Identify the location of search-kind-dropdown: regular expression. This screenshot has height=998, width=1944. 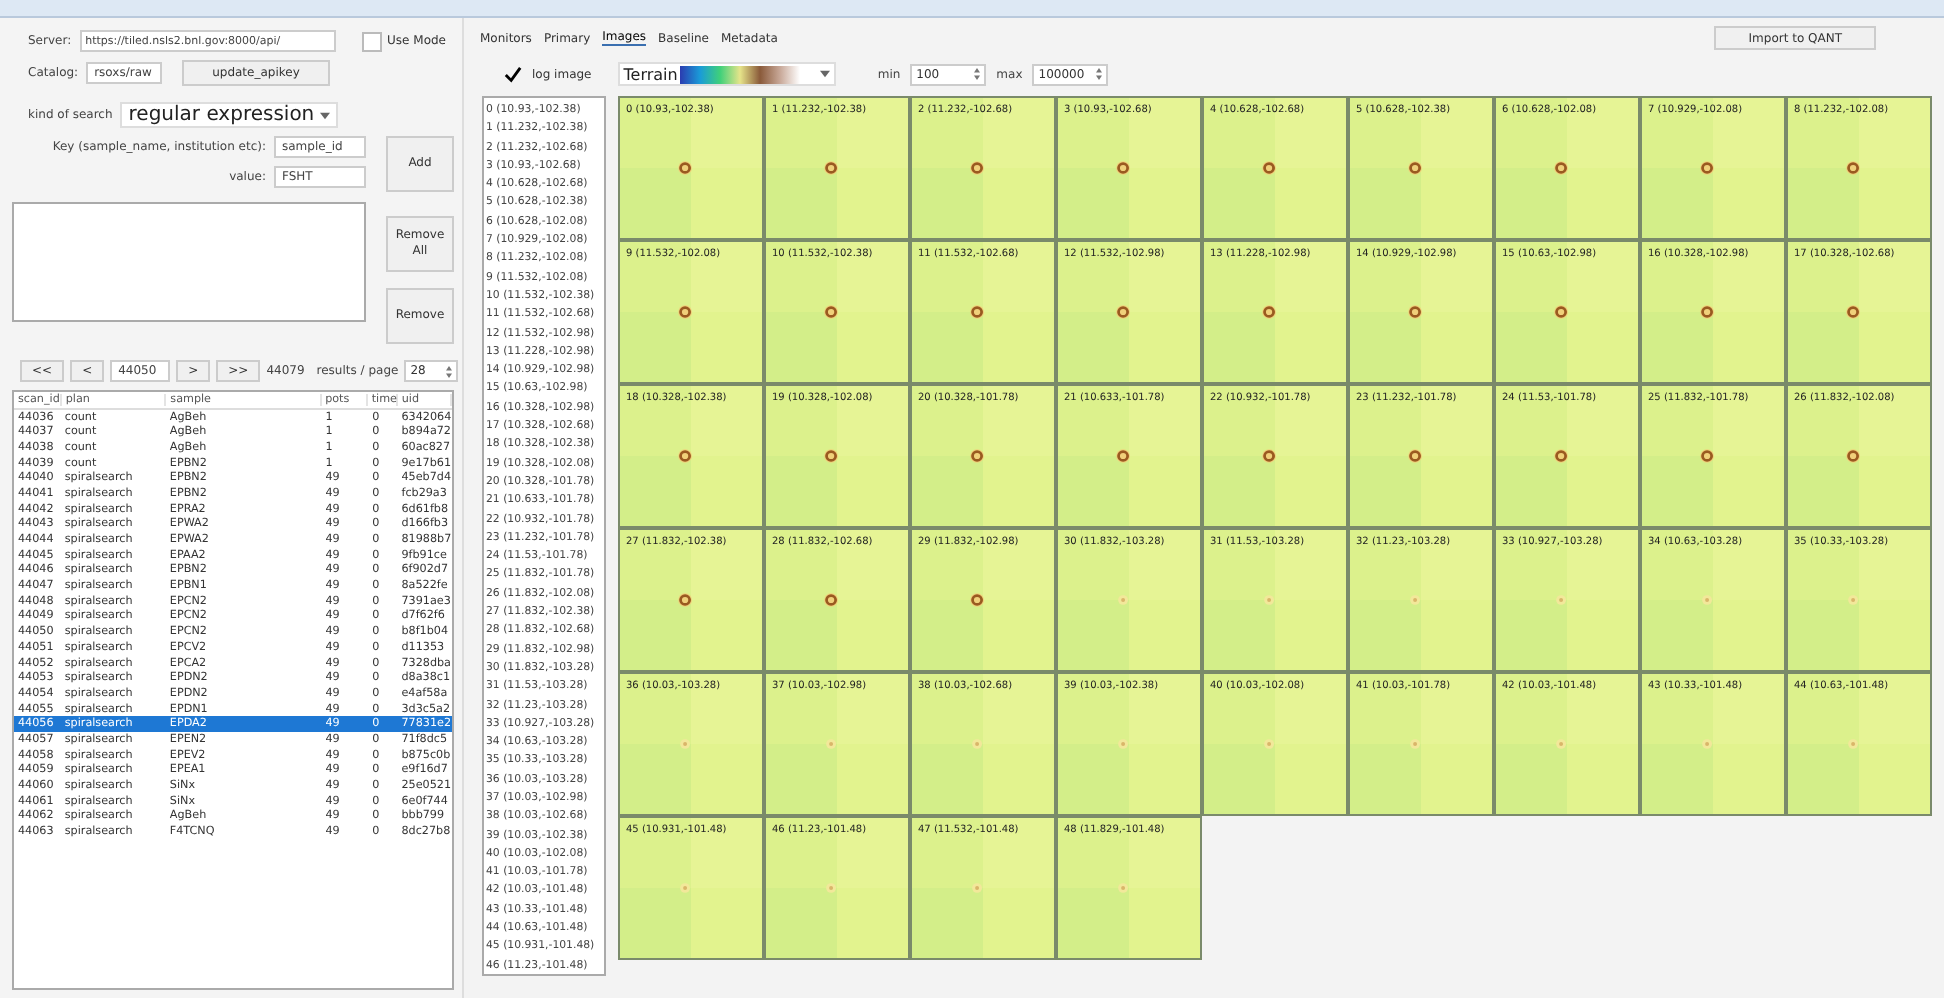
(229, 115).